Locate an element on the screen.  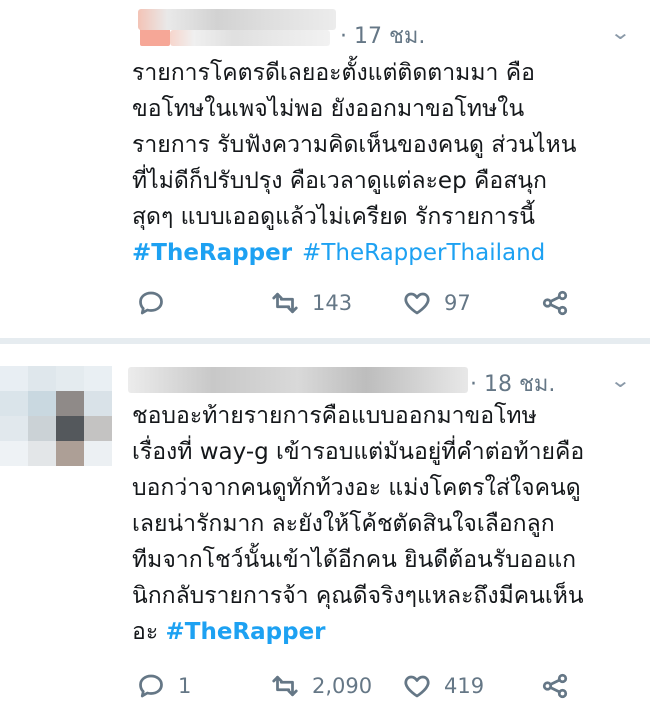
tweet-time: · 18 ชม. is located at coordinates (512, 383).